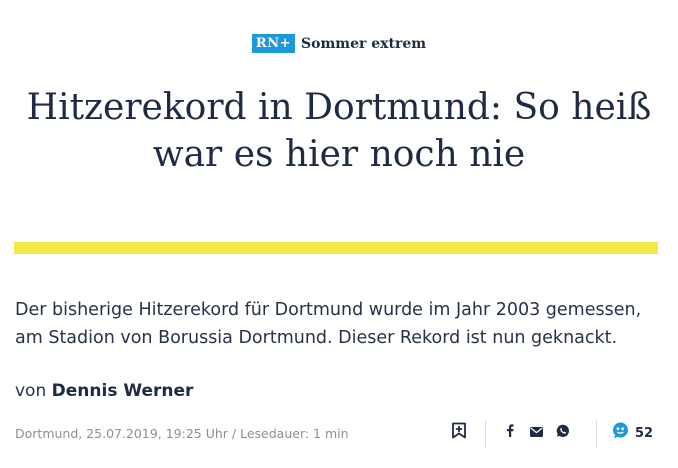 This screenshot has height=468, width=678. What do you see at coordinates (644, 433) in the screenshot?
I see `comment-count: 52` at bounding box center [644, 433].